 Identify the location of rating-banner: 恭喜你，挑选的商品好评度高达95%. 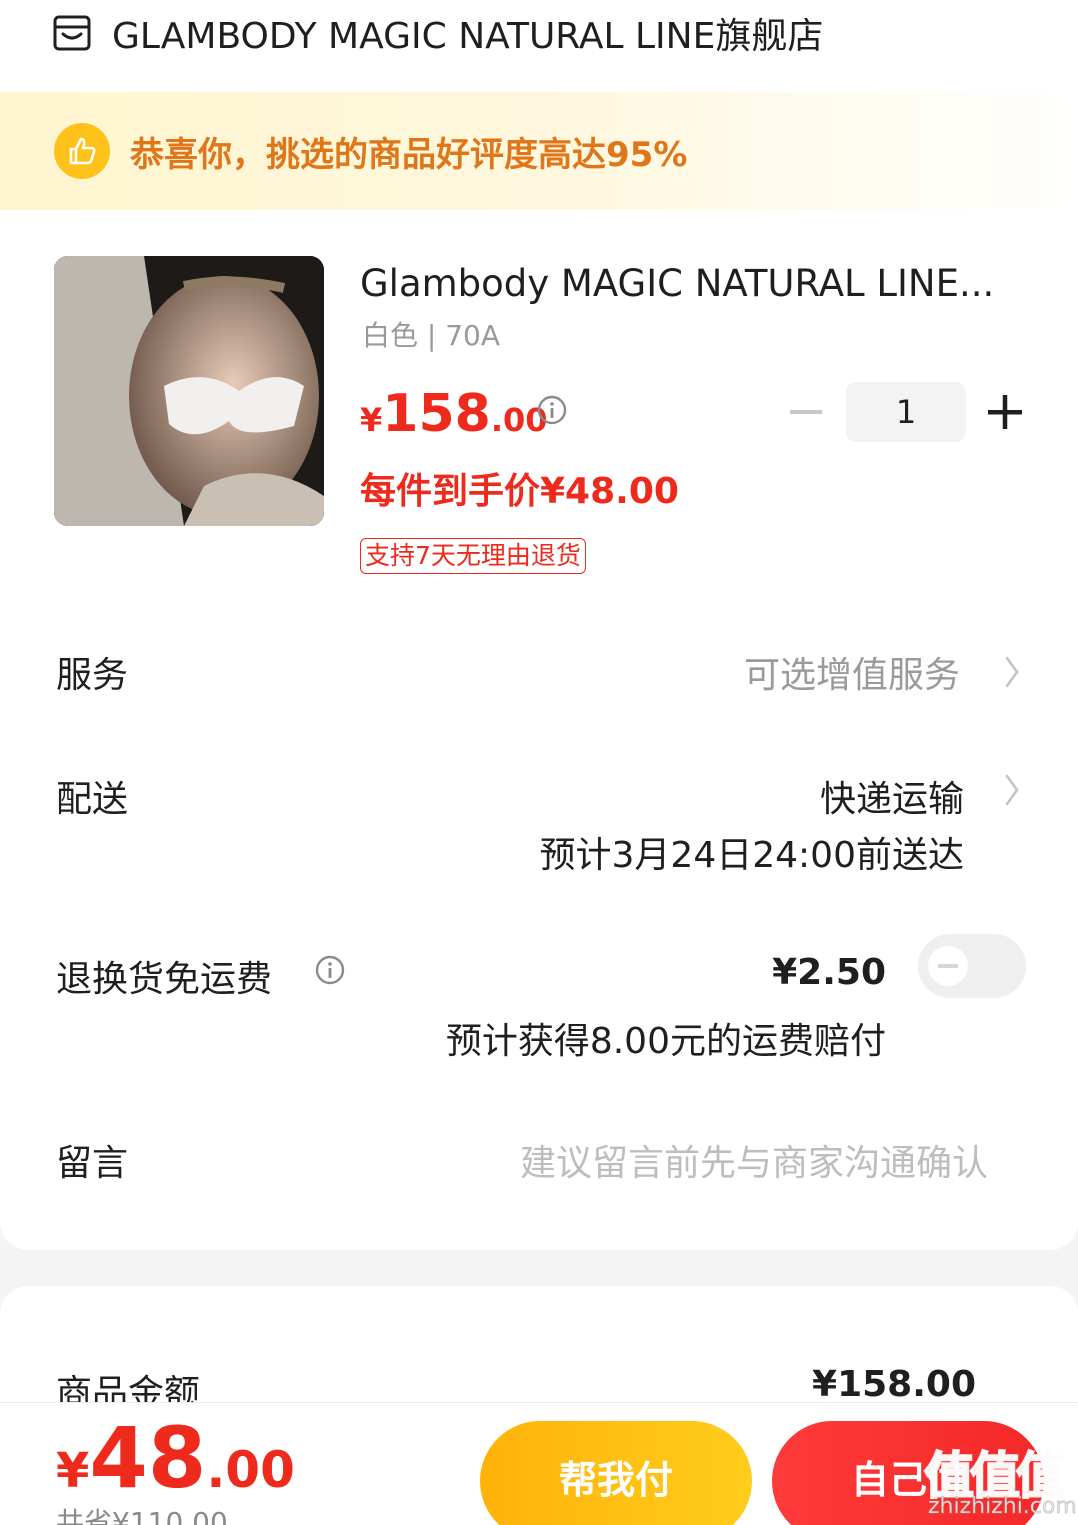
(539, 151).